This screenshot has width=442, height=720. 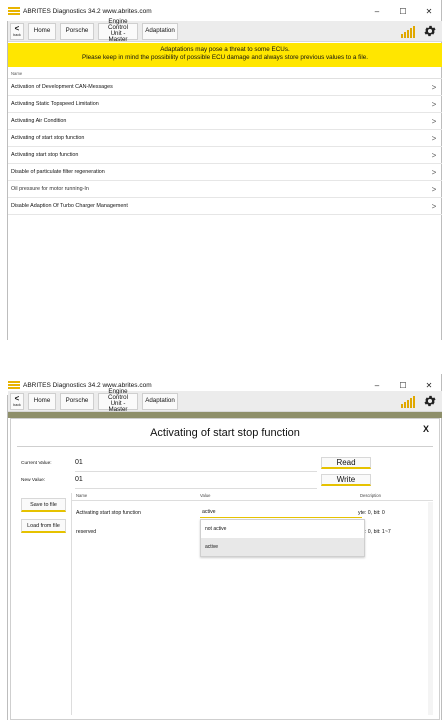 I want to click on table-cell-name: Activating start stop function, so click(x=108, y=513).